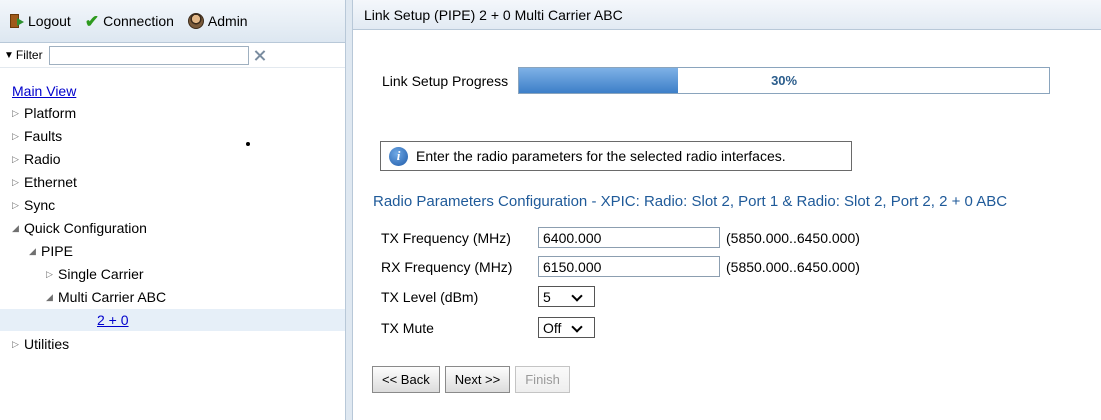  What do you see at coordinates (547, 296) in the screenshot?
I see `tx-level-value: 5` at bounding box center [547, 296].